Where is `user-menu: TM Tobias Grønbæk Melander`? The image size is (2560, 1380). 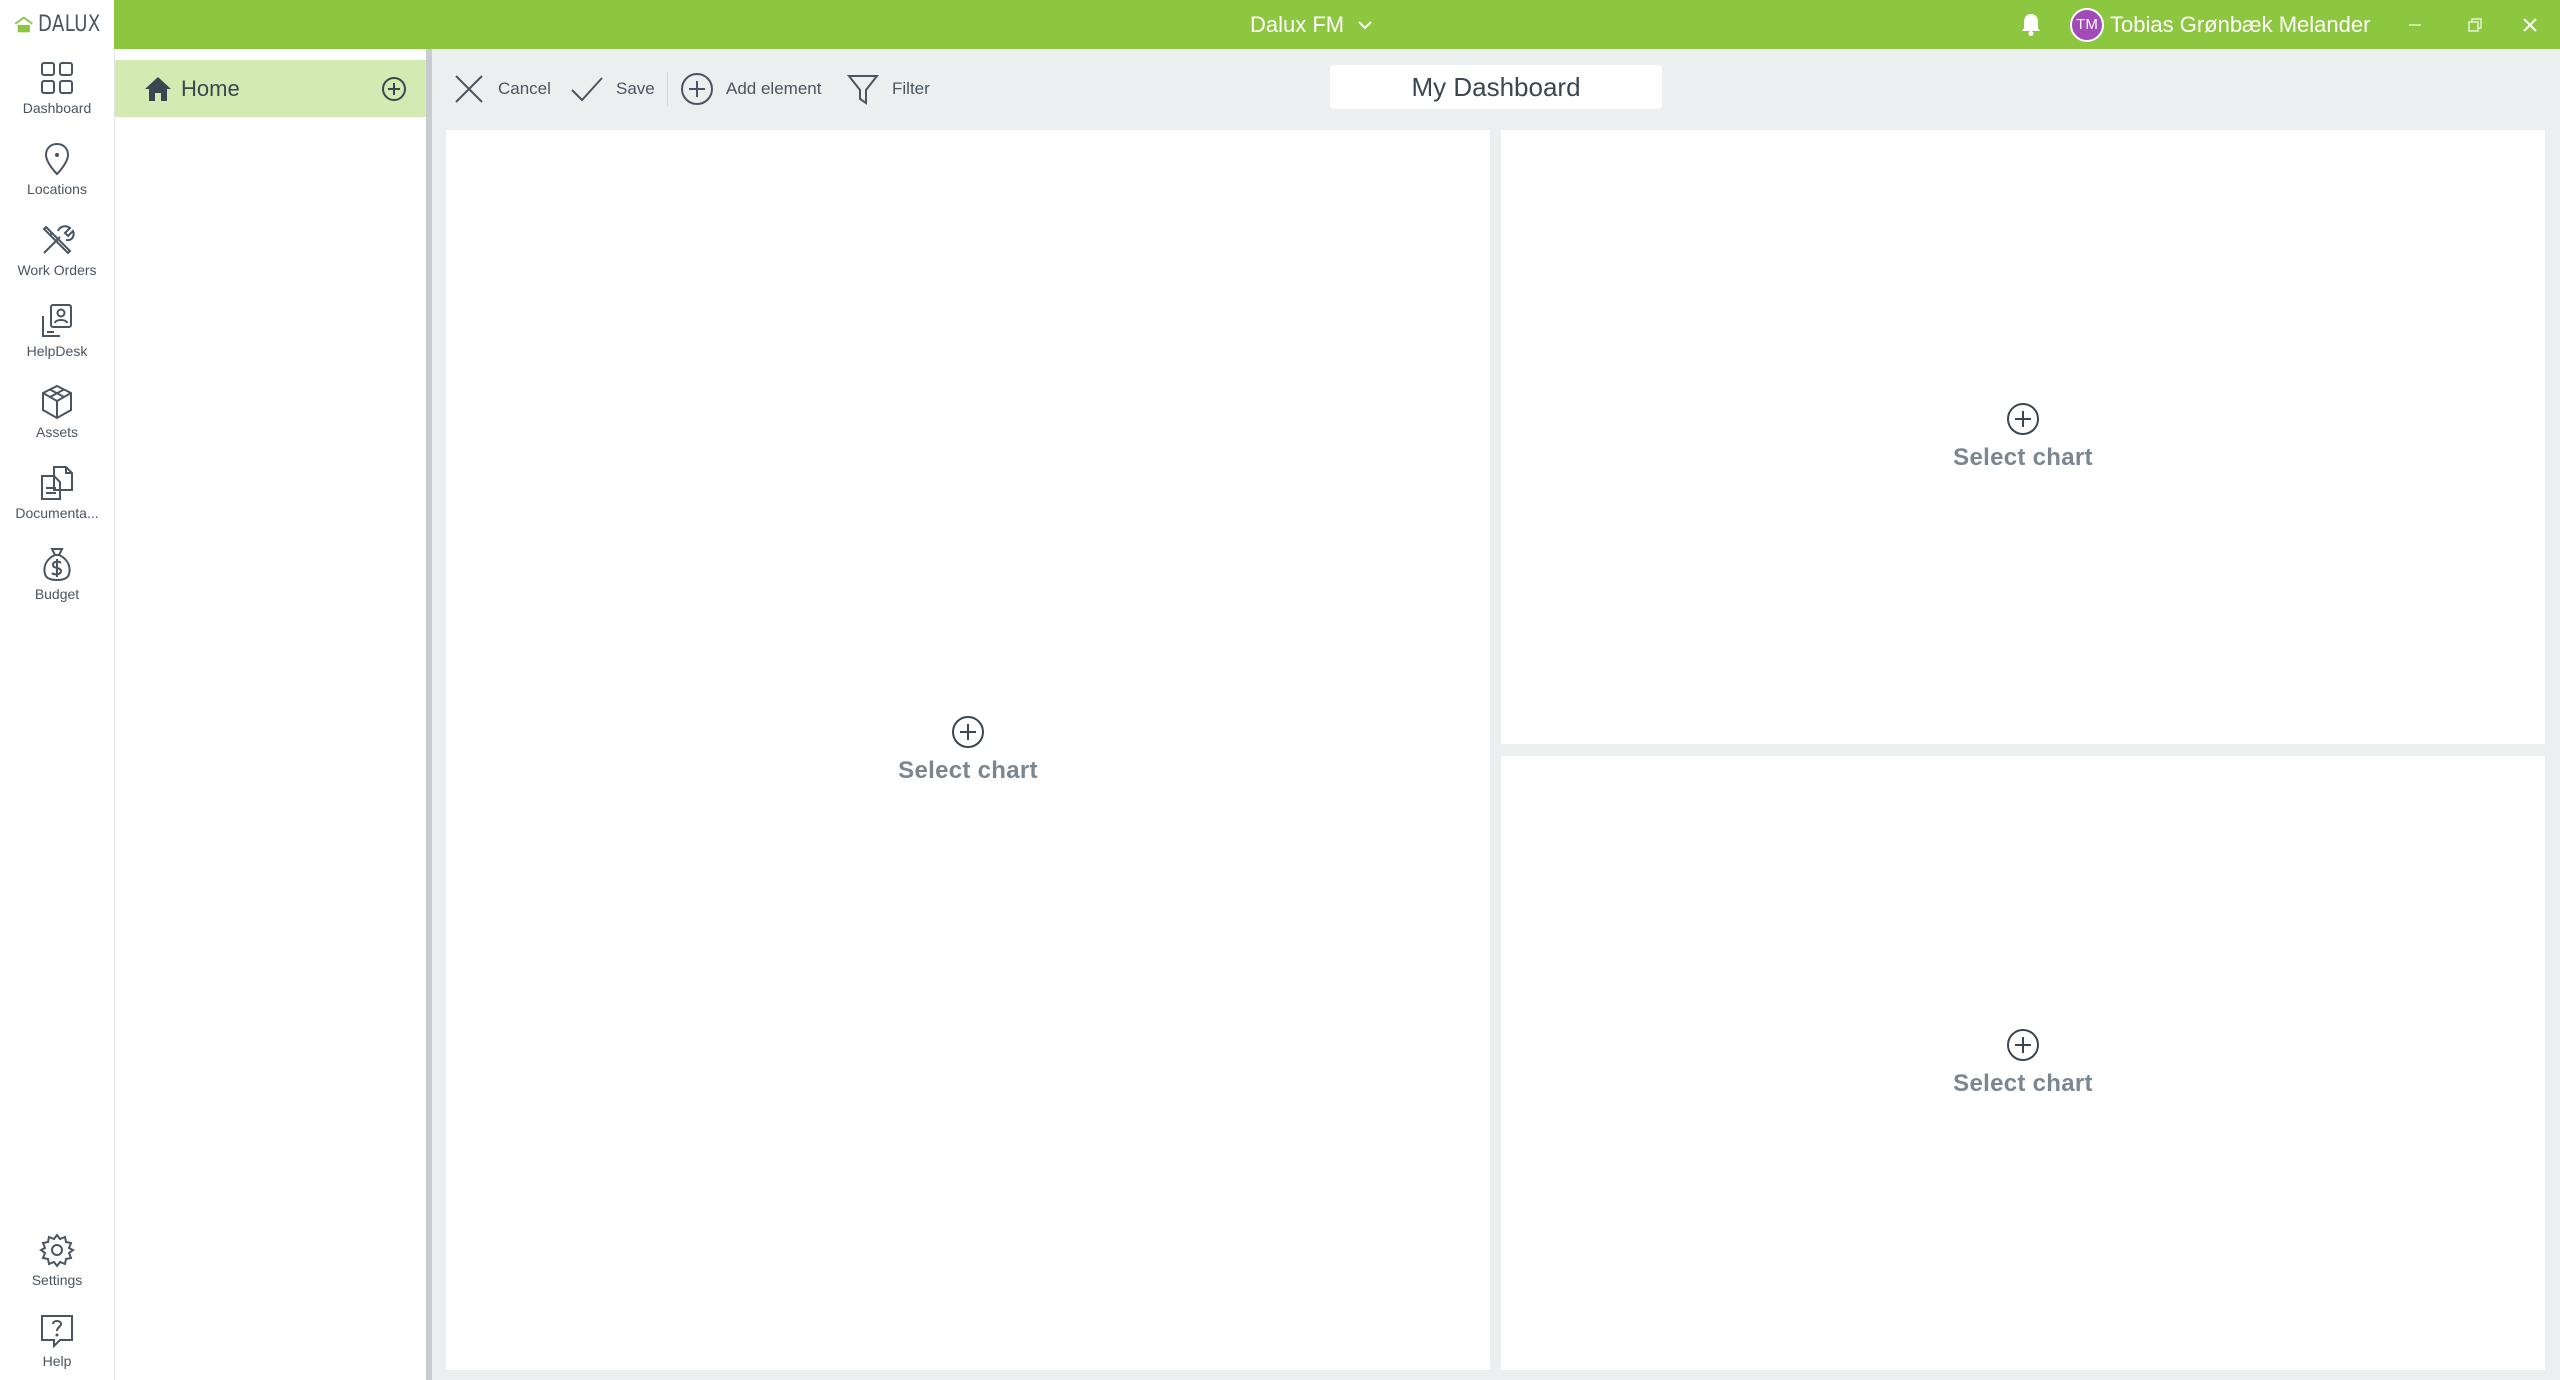 user-menu: TM Tobias Grønbæk Melander is located at coordinates (2220, 24).